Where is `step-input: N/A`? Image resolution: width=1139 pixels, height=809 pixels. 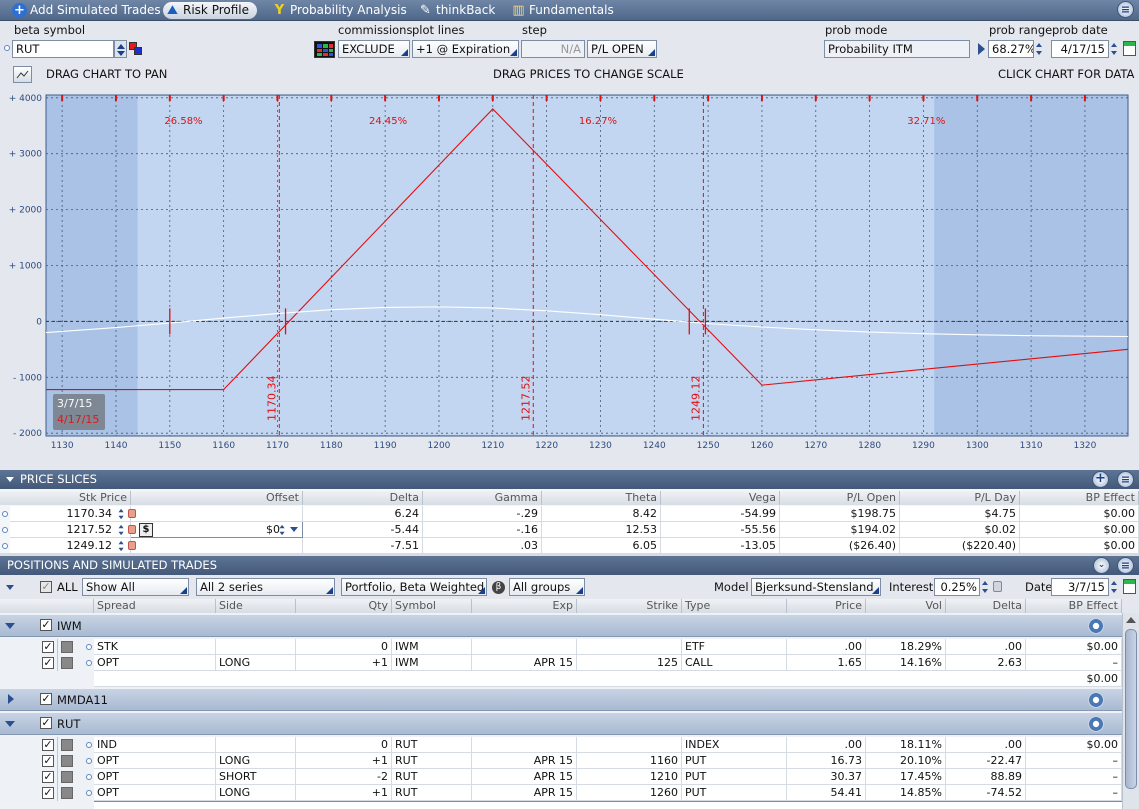
step-input: N/A is located at coordinates (553, 49).